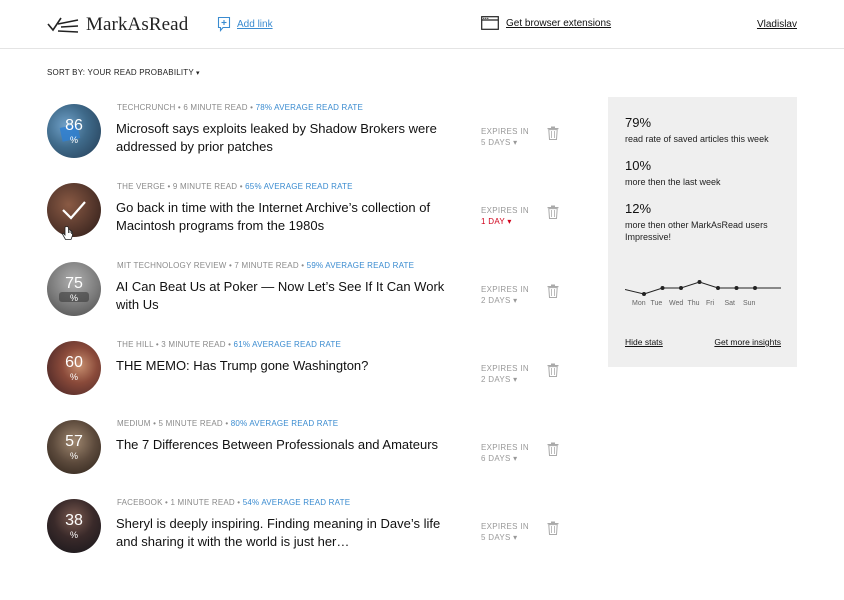 This screenshot has height=600, width=844. What do you see at coordinates (67, 233) in the screenshot?
I see `hand-cursor-icon` at bounding box center [67, 233].